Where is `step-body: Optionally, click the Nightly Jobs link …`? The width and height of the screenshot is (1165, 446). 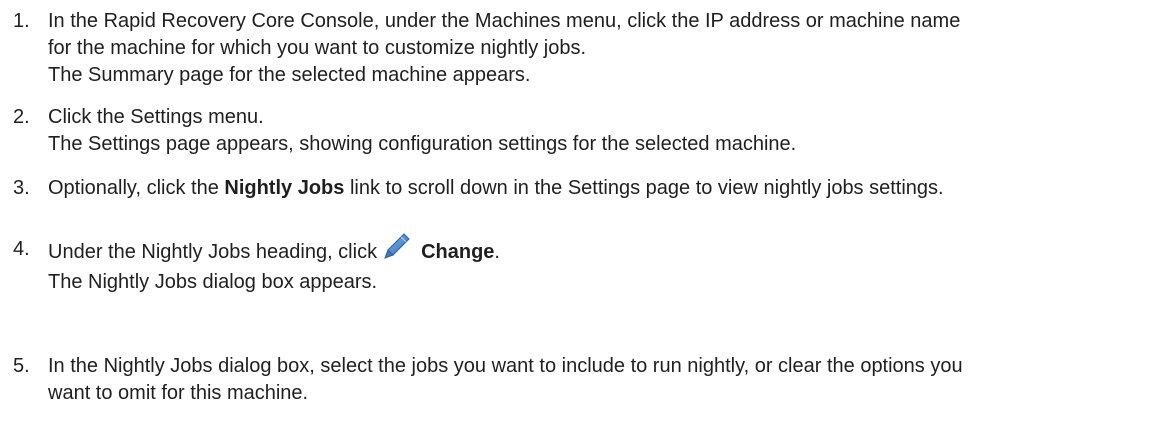
step-body: Optionally, click the Nightly Jobs link … is located at coordinates (601, 188).